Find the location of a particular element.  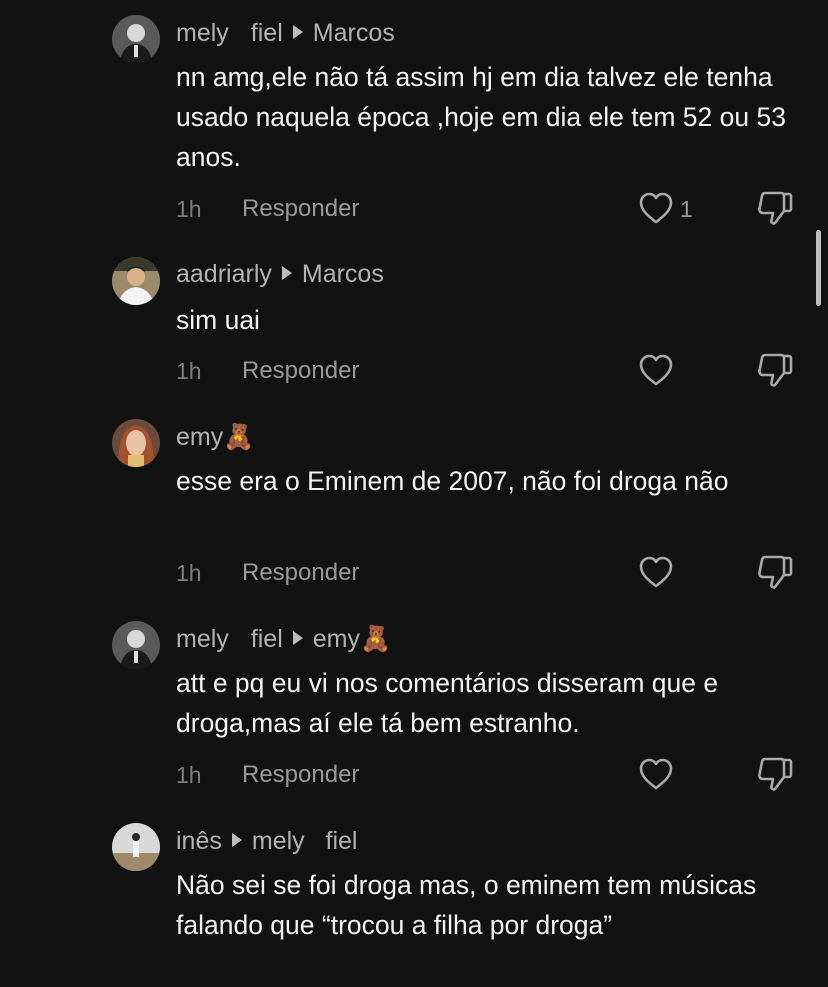

username: emy🧸 is located at coordinates (215, 437).